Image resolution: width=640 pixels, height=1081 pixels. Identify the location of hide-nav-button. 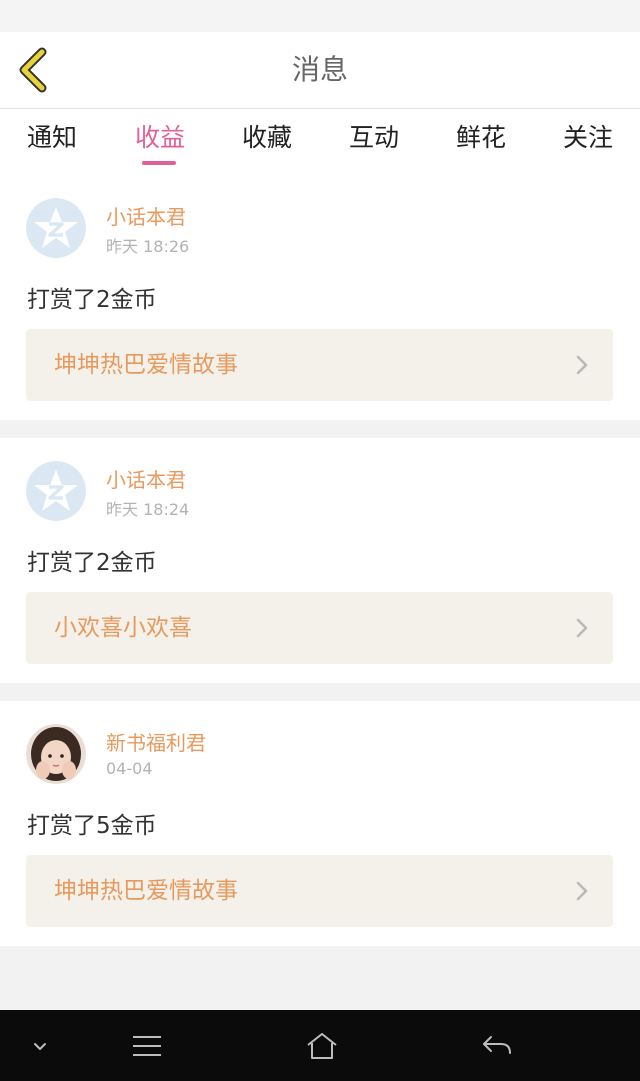
(40, 1045).